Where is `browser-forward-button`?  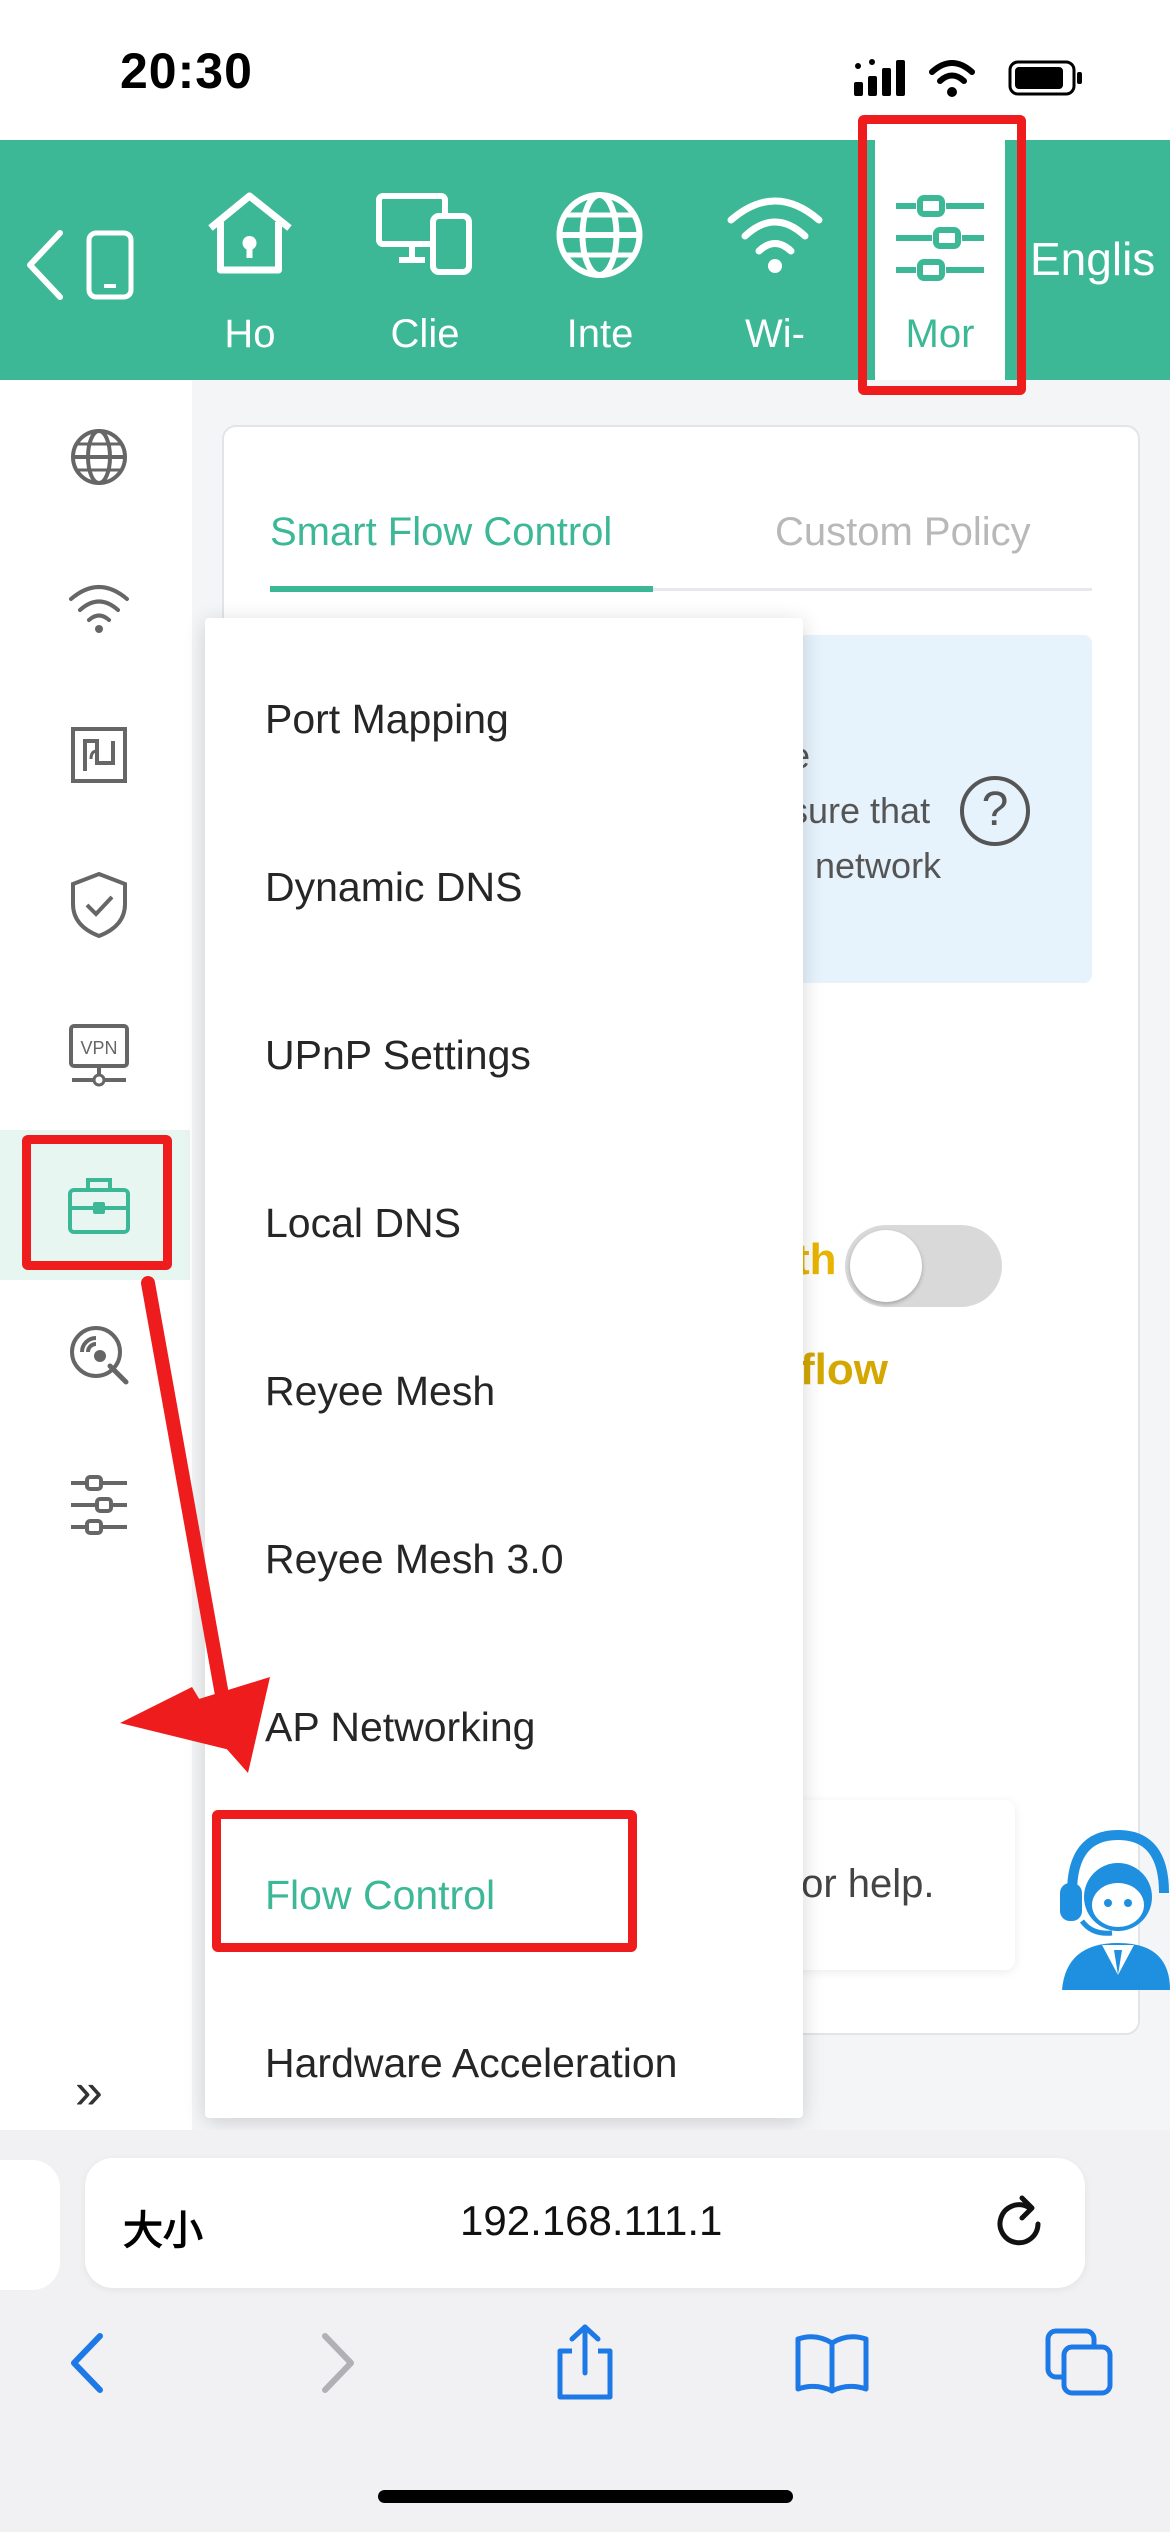
browser-forward-button is located at coordinates (338, 2363).